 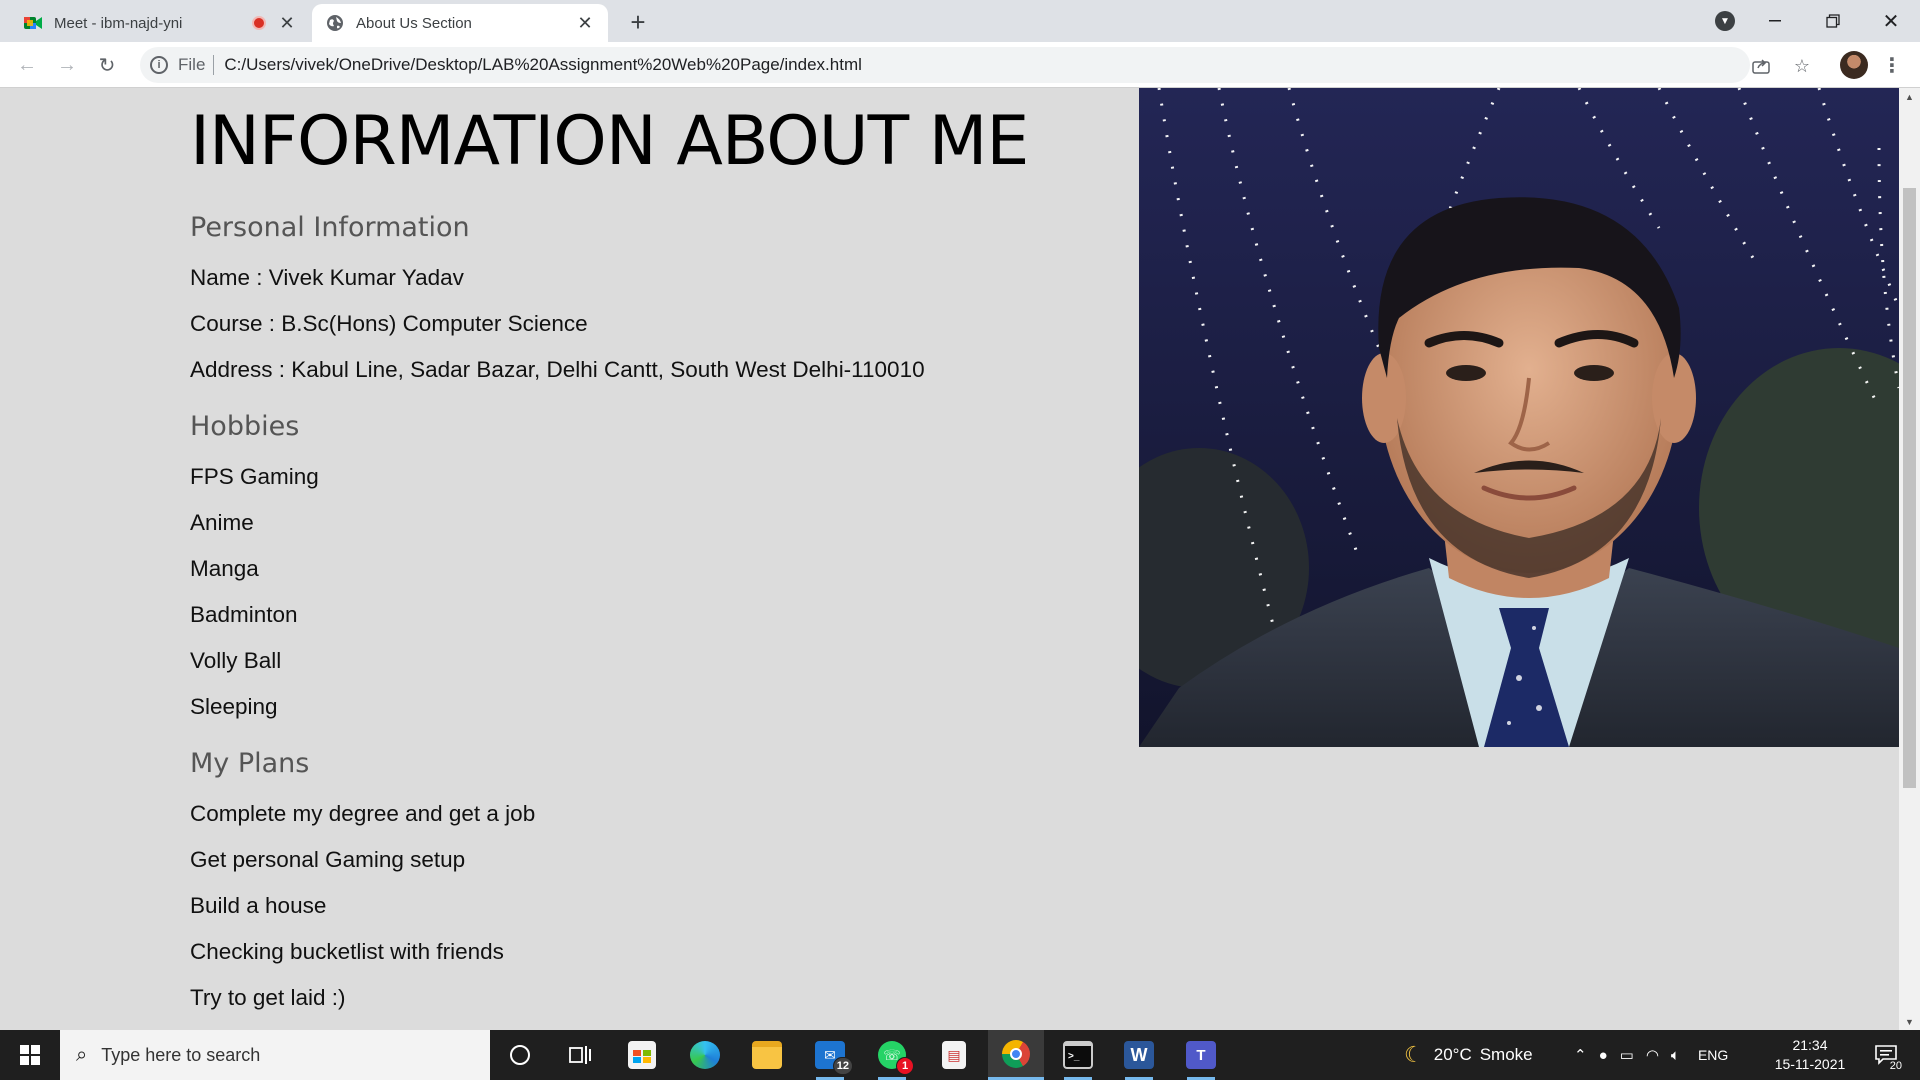 I want to click on page-scrollbar: ▲ ▼, so click(x=1909, y=559).